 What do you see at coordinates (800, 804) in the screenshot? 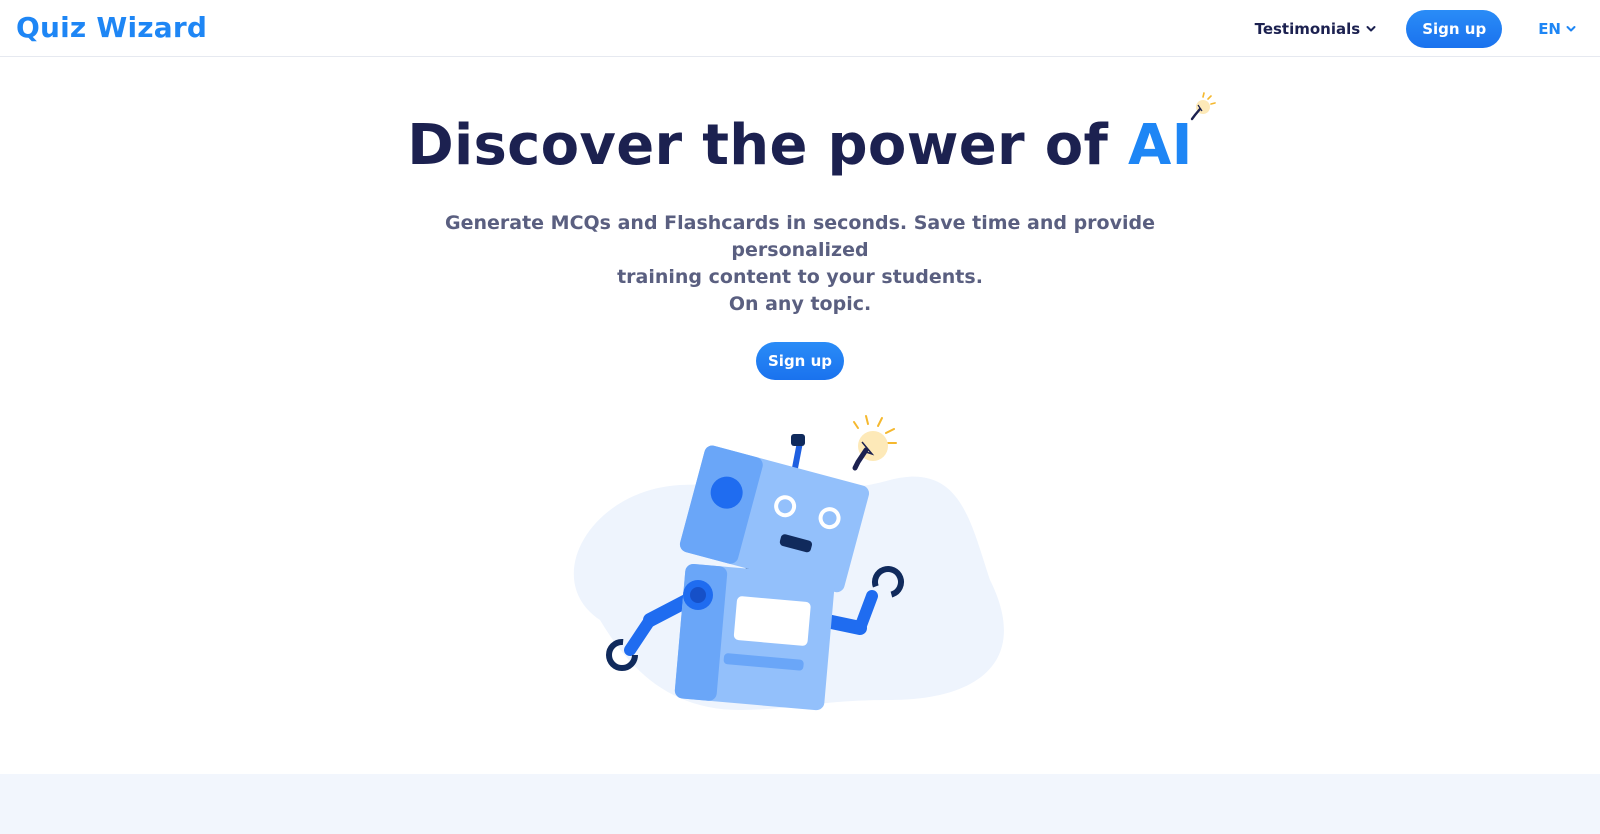
I see `next-section-band` at bounding box center [800, 804].